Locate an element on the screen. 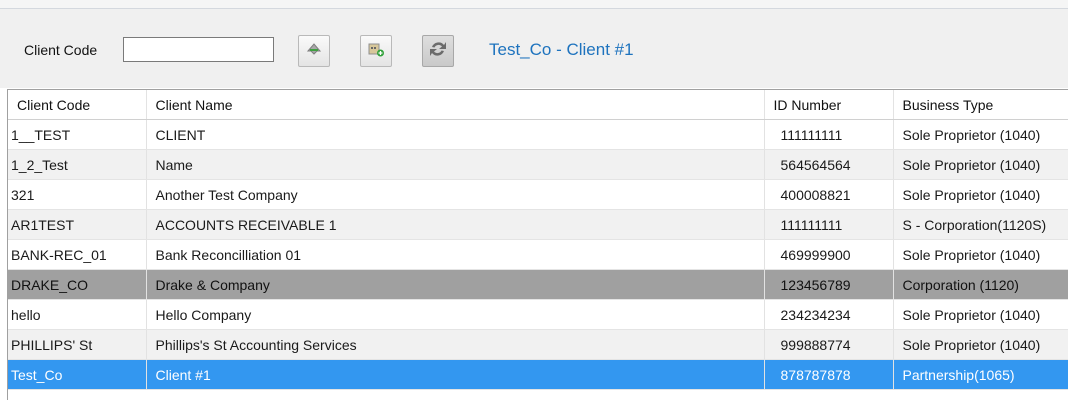 The height and width of the screenshot is (400, 1068). cell-client-code: PHILLIPS' St is located at coordinates (77, 344).